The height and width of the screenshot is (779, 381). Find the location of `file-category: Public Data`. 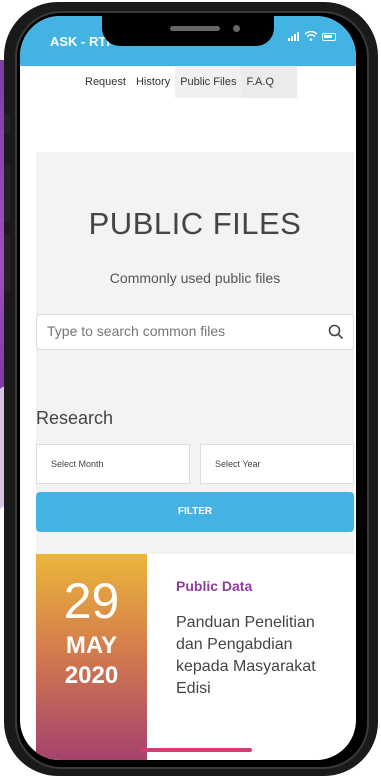

file-category: Public Data is located at coordinates (214, 586).